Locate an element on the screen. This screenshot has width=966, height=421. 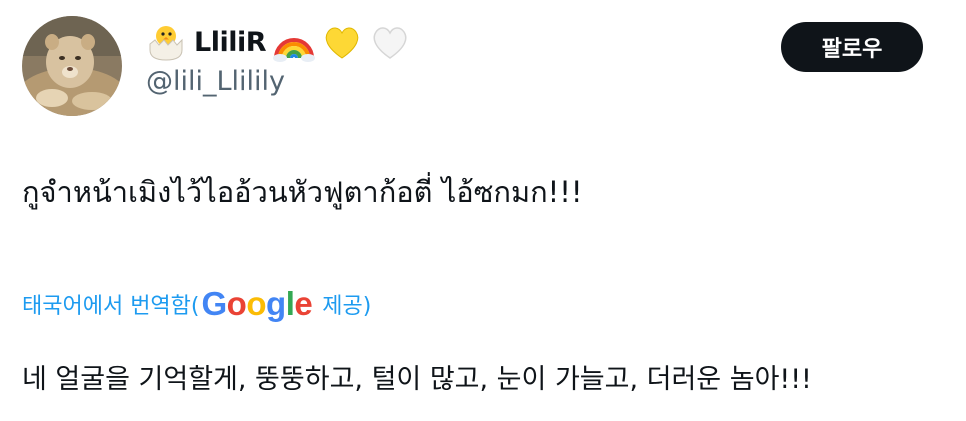
user-handle: @lili_Llilily is located at coordinates (215, 81).